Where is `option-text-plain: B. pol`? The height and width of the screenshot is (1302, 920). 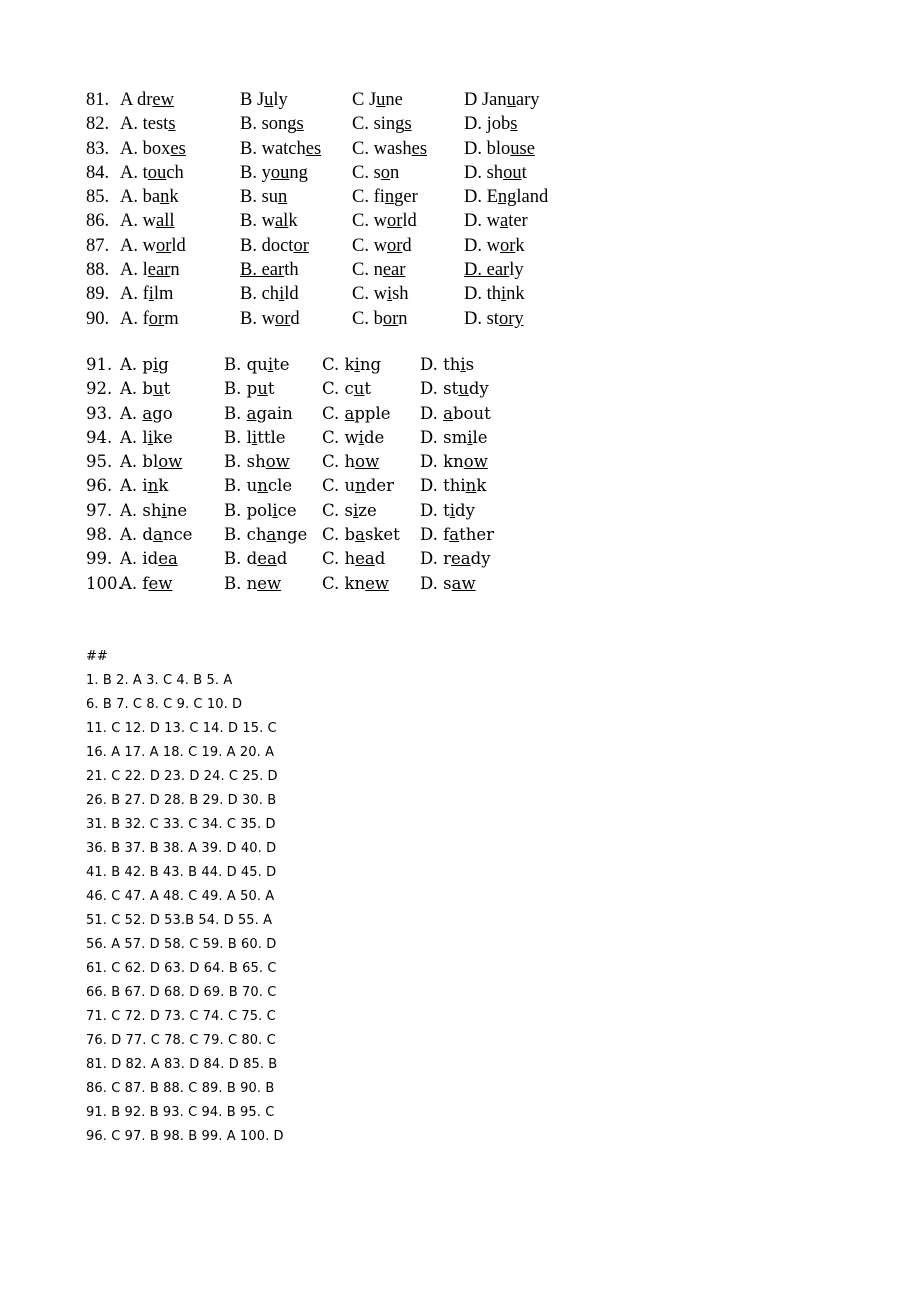
option-text-plain: B. pol is located at coordinates (248, 510).